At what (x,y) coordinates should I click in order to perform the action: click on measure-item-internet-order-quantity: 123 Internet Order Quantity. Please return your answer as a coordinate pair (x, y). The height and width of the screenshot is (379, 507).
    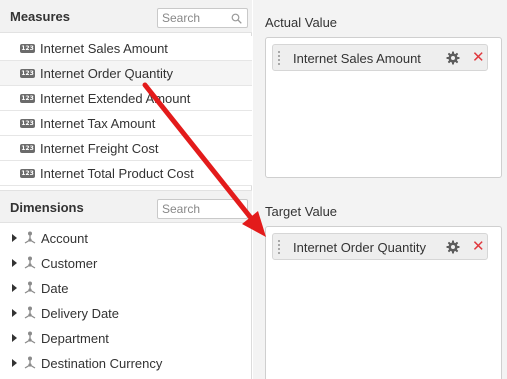
    Looking at the image, I should click on (126, 73).